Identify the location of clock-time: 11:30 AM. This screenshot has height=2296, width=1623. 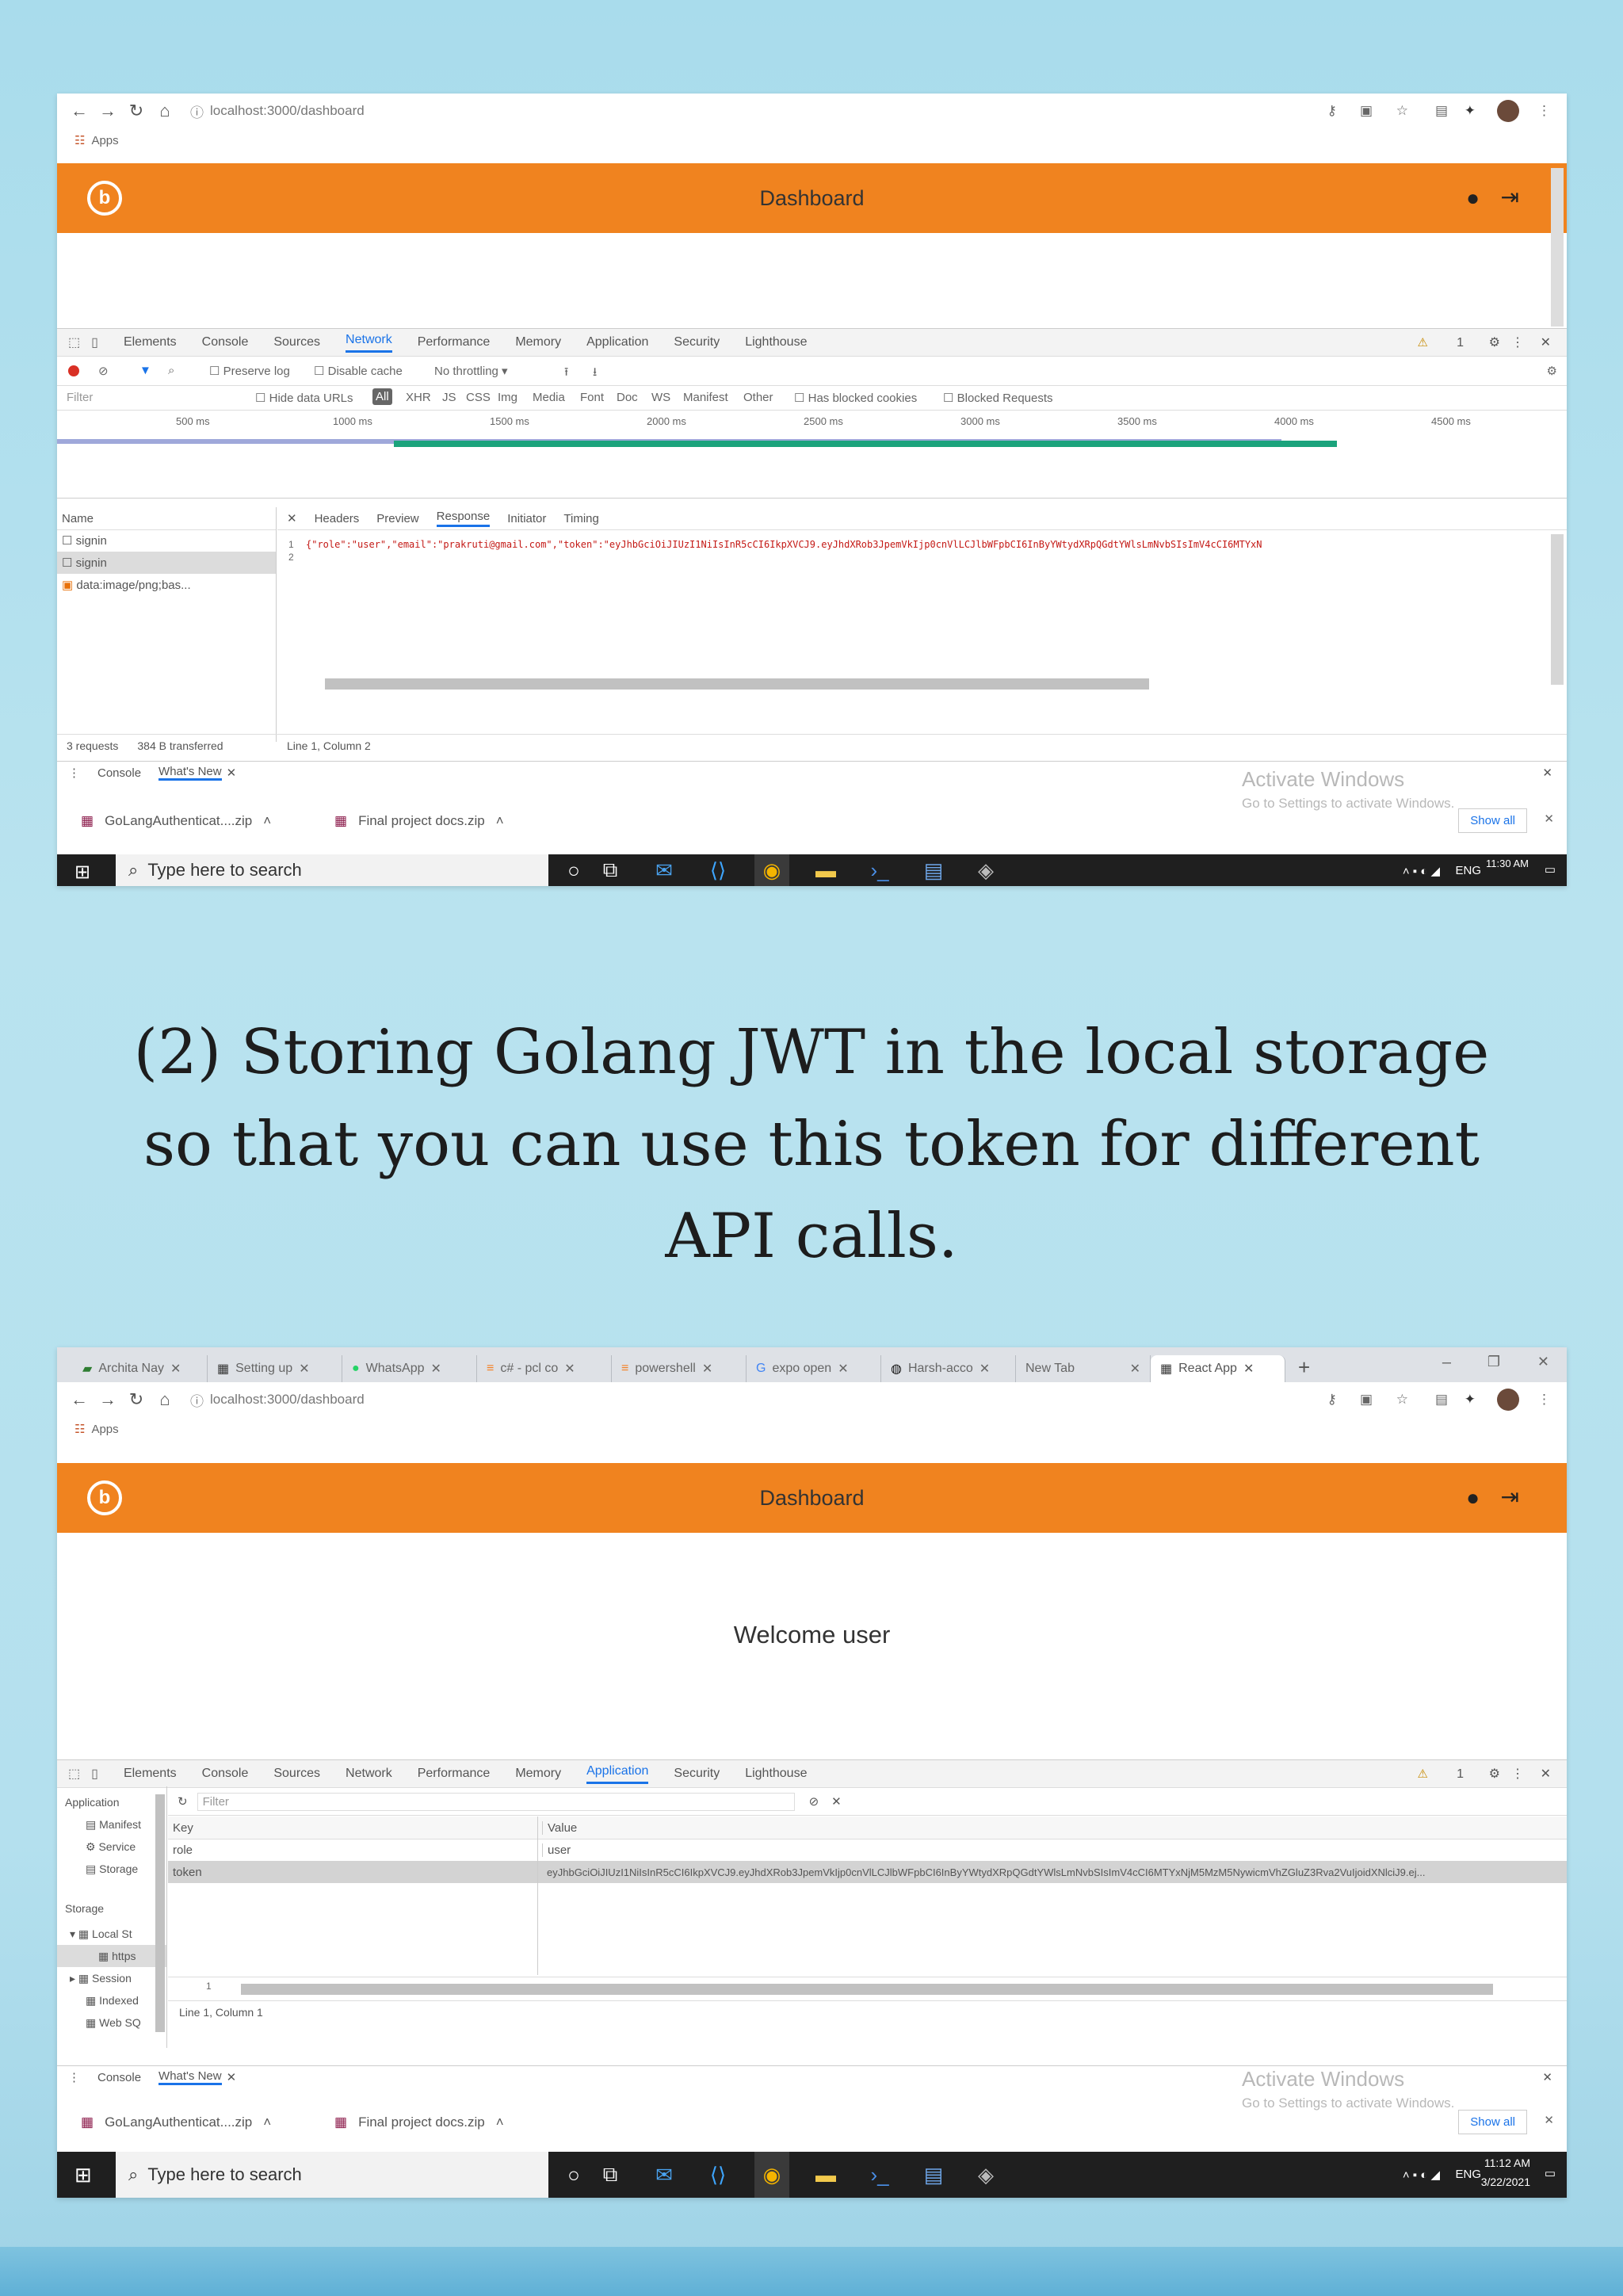
(1507, 863).